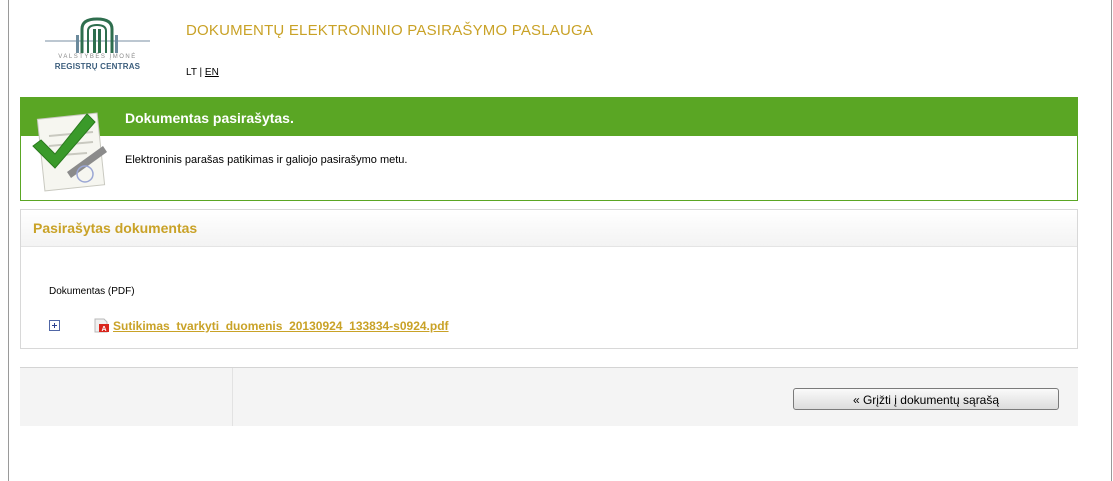  I want to click on signed-document-check-icon, so click(73, 148).